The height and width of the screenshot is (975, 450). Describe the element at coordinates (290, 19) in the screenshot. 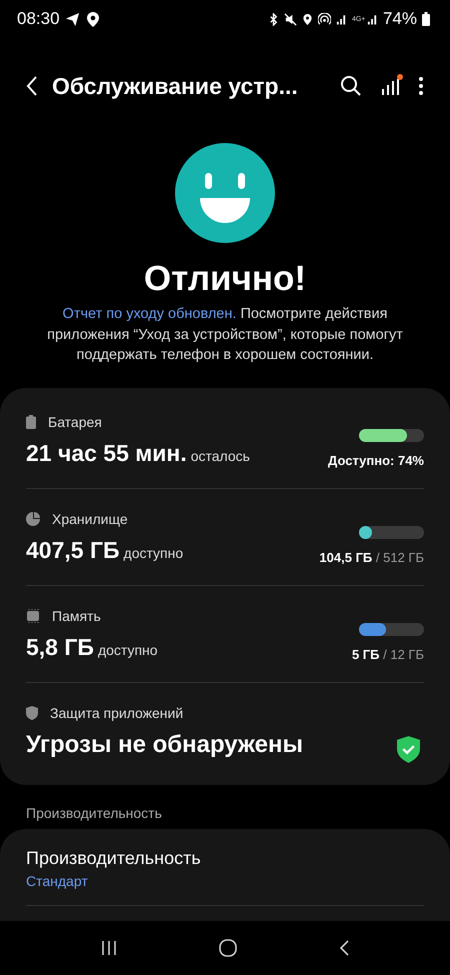

I see `mute-icon` at that location.